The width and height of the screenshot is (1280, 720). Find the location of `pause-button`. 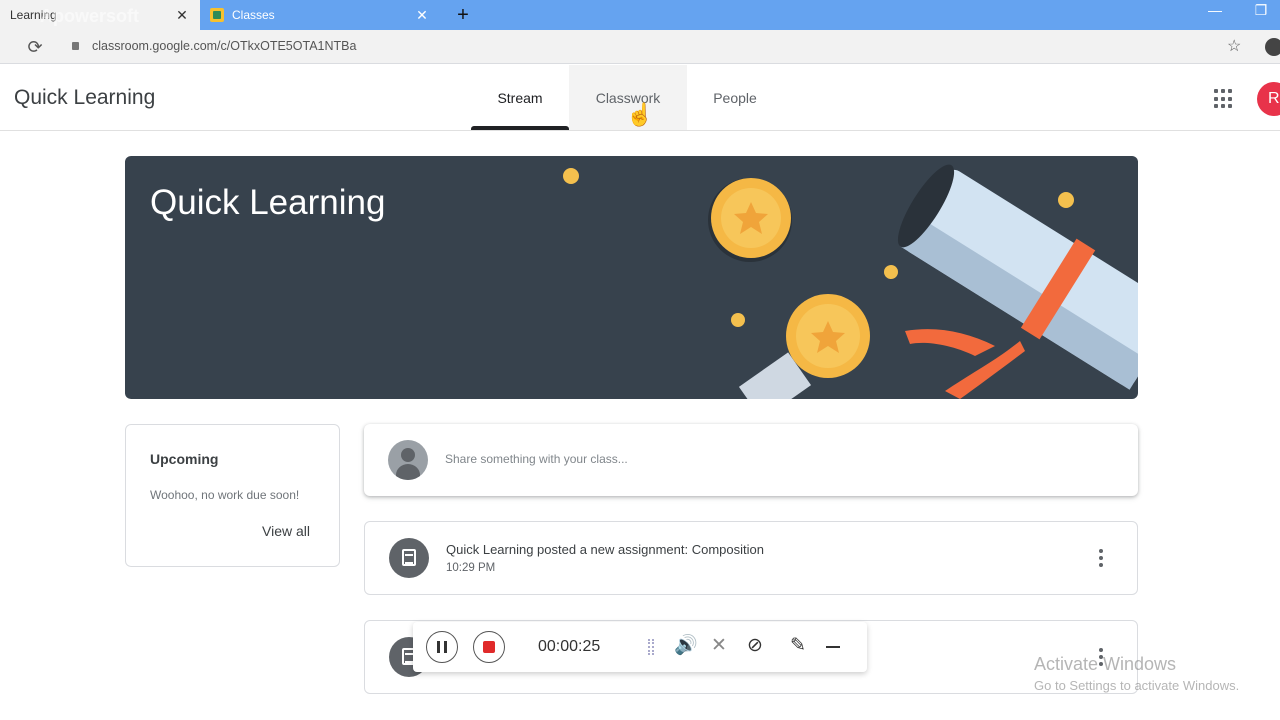

pause-button is located at coordinates (442, 647).